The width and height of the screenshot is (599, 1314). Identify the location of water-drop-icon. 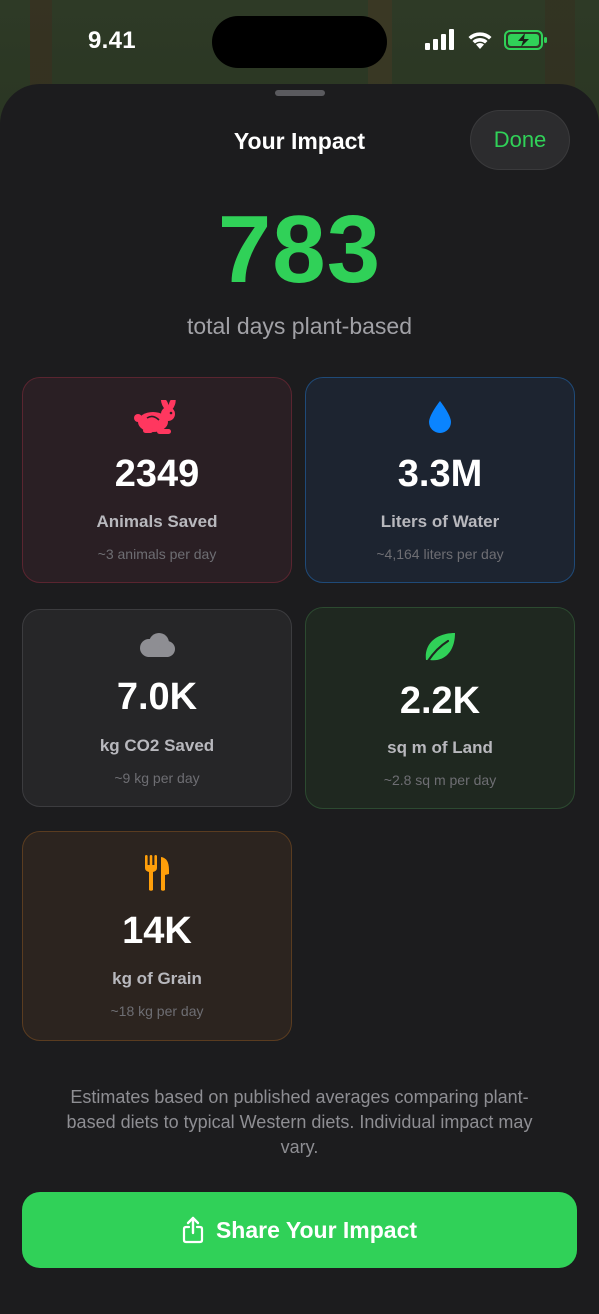
(440, 417).